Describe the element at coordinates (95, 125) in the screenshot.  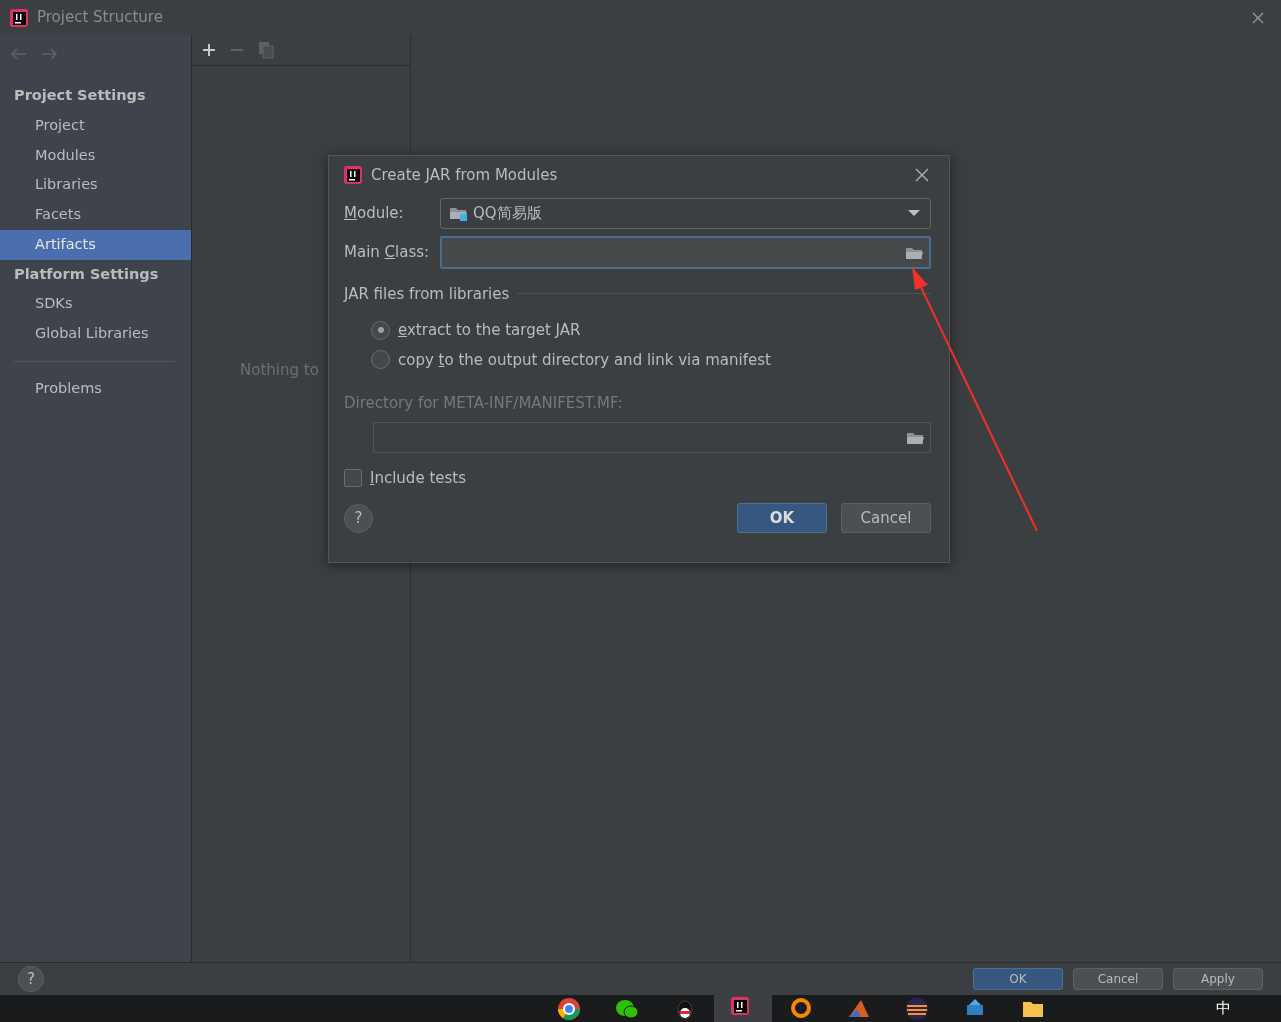
I see `sidebar-item: Project` at that location.